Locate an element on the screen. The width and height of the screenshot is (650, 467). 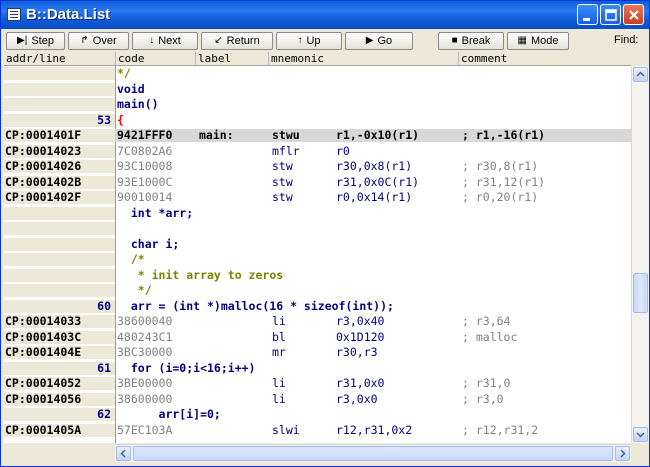
mnemonic-cell: stwu is located at coordinates (286, 135).